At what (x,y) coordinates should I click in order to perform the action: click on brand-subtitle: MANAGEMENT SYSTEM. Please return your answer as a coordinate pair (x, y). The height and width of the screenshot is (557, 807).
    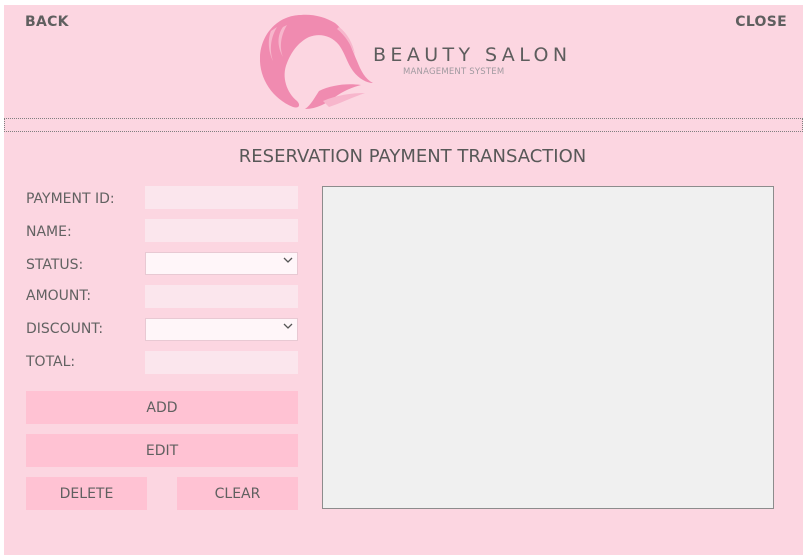
    Looking at the image, I should click on (454, 72).